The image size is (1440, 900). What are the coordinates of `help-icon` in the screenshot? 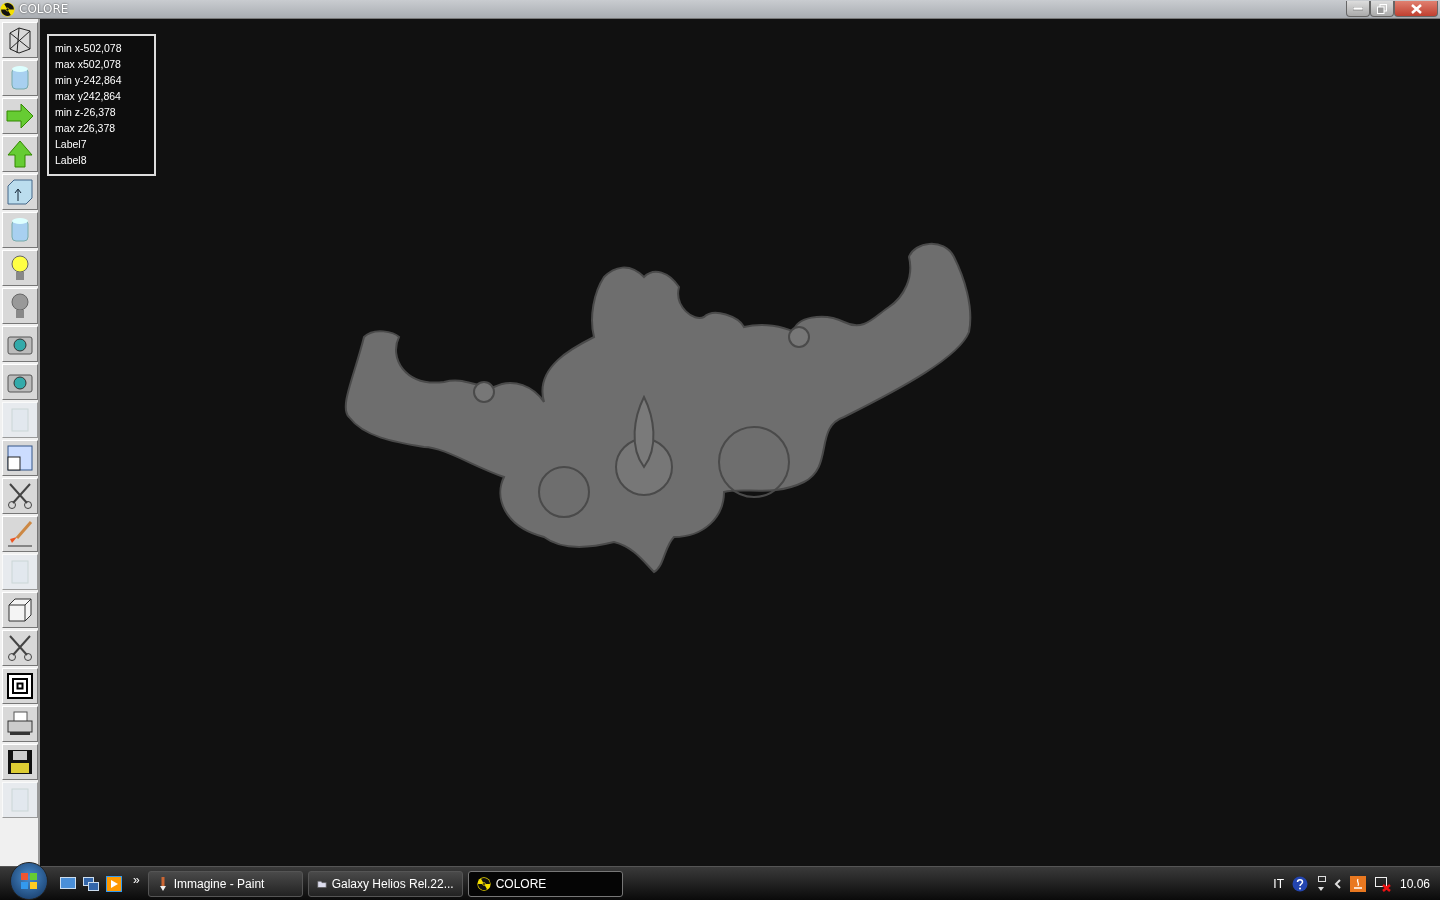 It's located at (1299, 883).